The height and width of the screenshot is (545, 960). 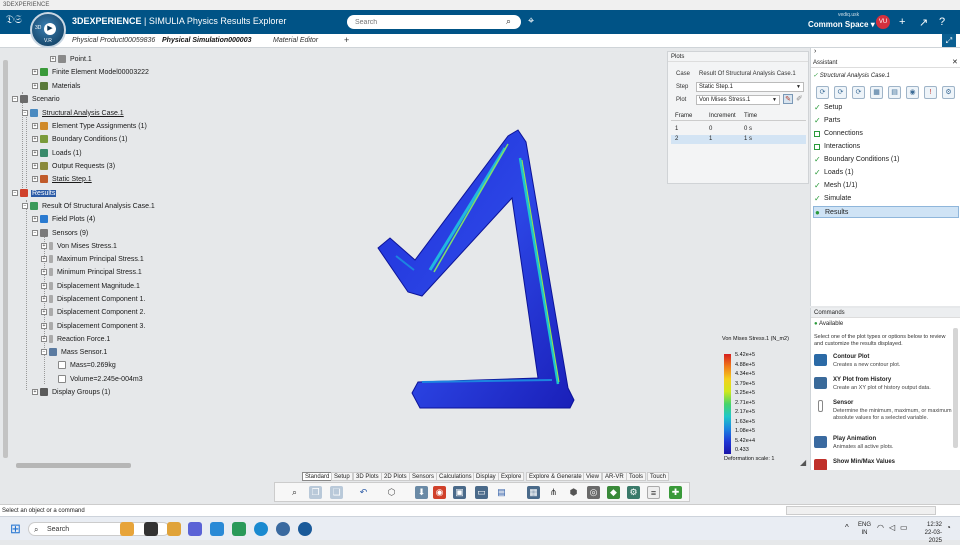 What do you see at coordinates (880, 527) in the screenshot?
I see `wifi-icon: ◠` at bounding box center [880, 527].